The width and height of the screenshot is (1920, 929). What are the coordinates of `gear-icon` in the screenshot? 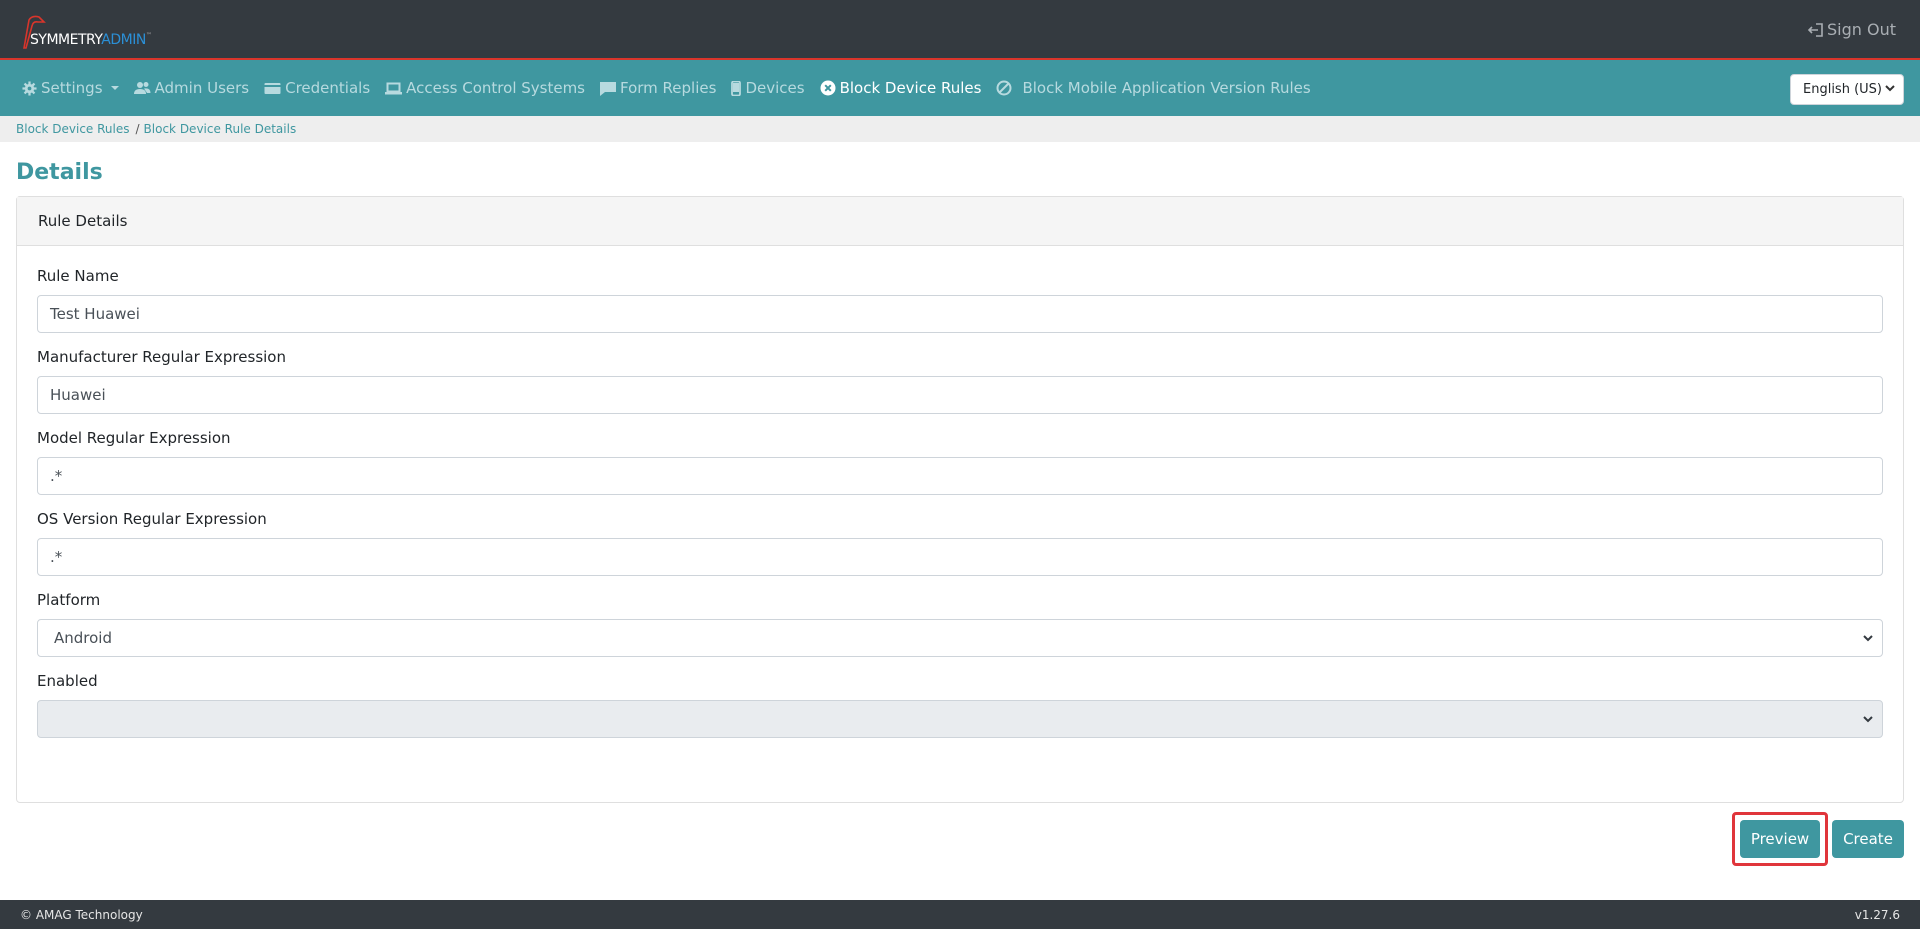 It's located at (29, 88).